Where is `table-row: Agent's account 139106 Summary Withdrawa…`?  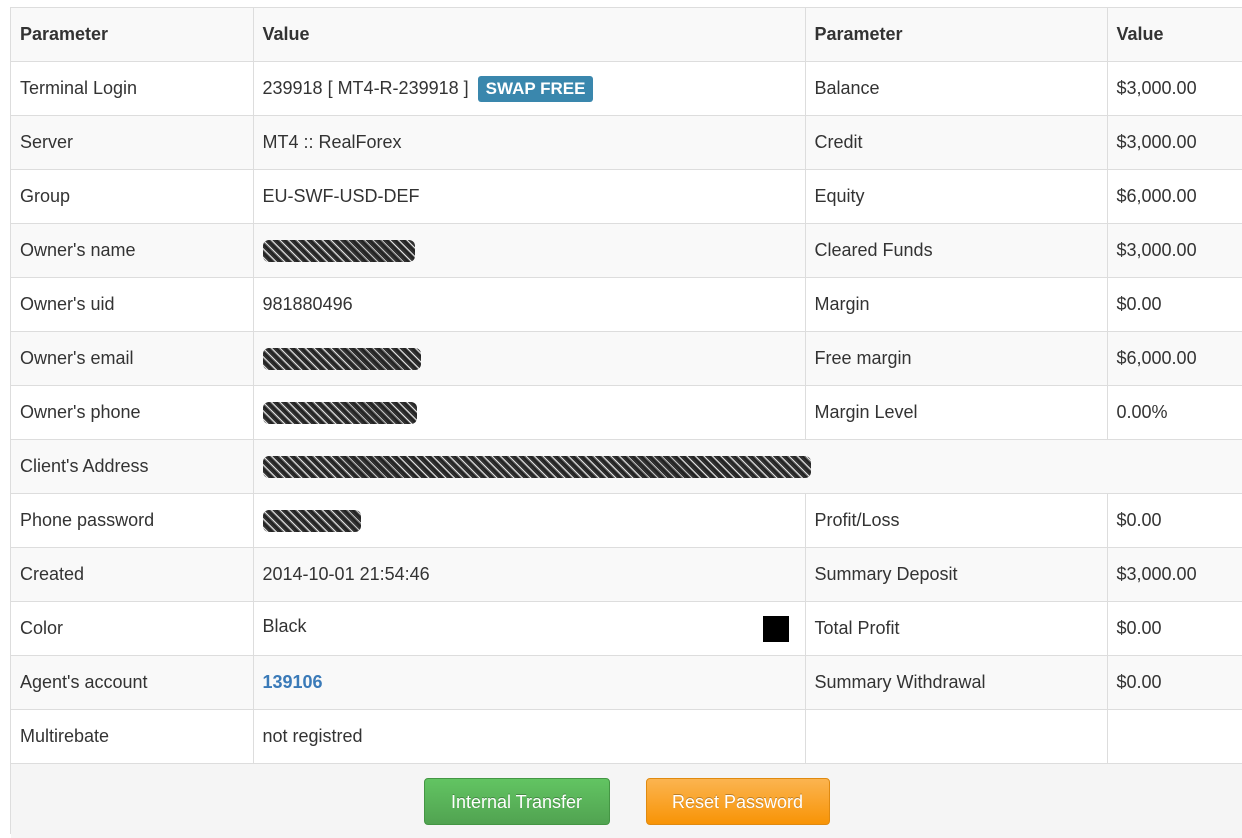
table-row: Agent's account 139106 Summary Withdrawa… is located at coordinates (626, 682).